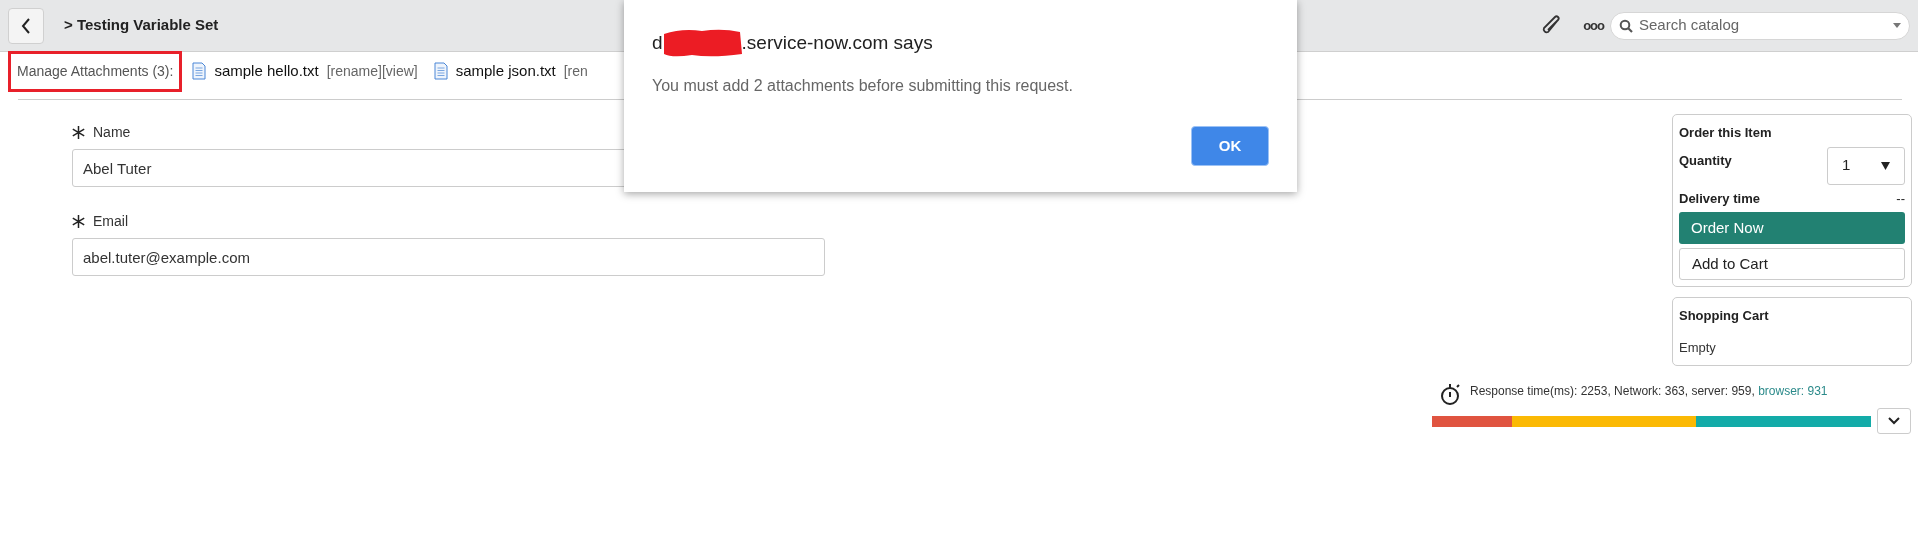 This screenshot has height=554, width=1918. Describe the element at coordinates (1726, 133) in the screenshot. I see `card-title: Order this Item` at that location.